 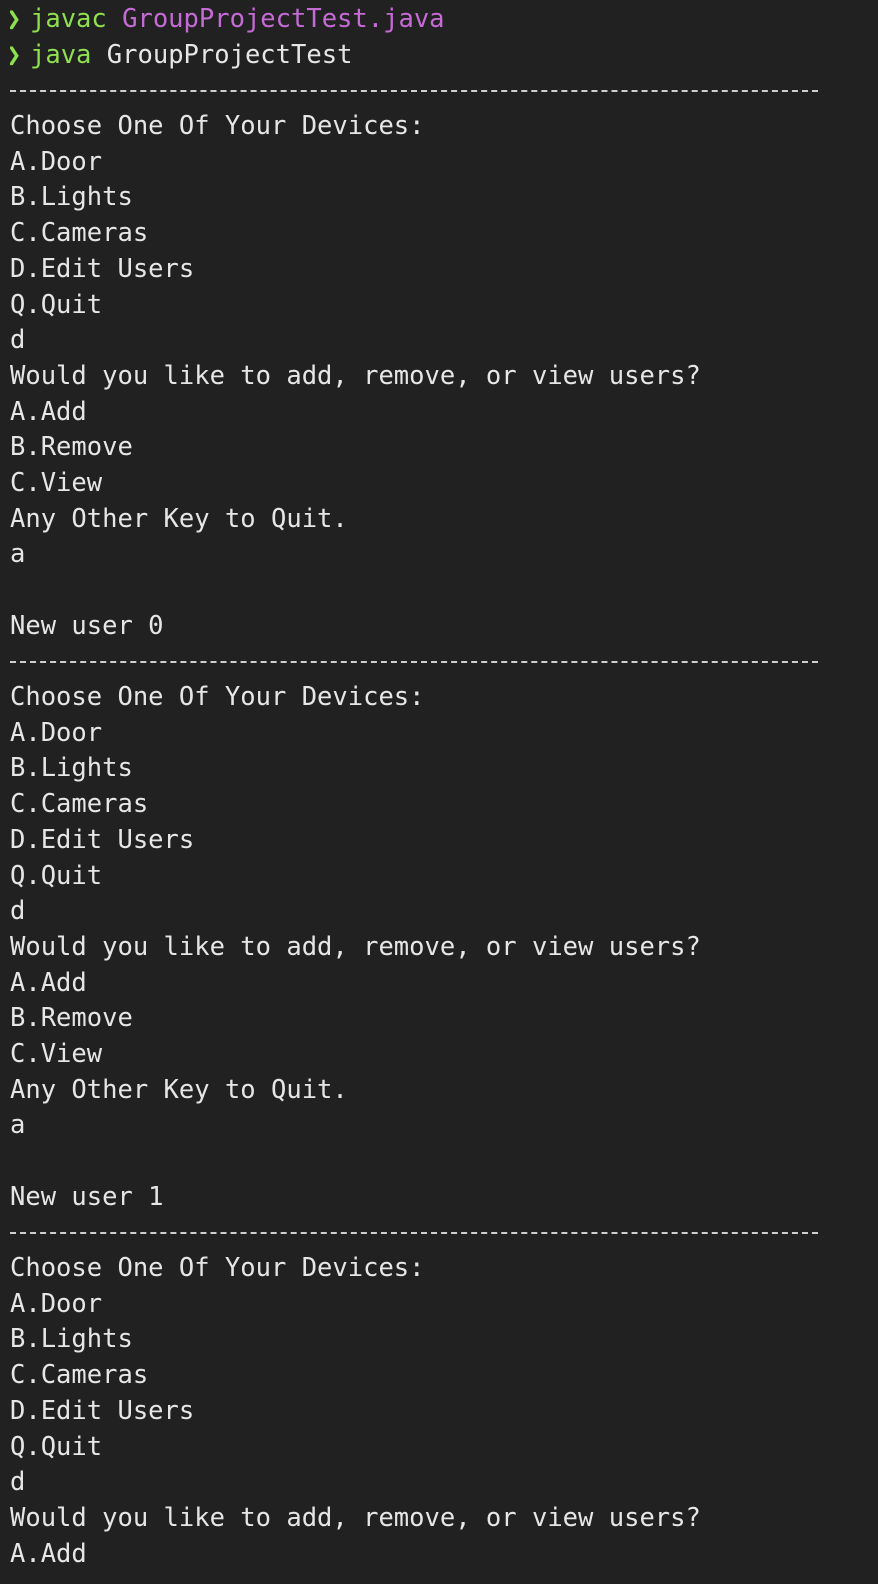 I want to click on command-argument: GroupProjectTest, so click(x=229, y=54).